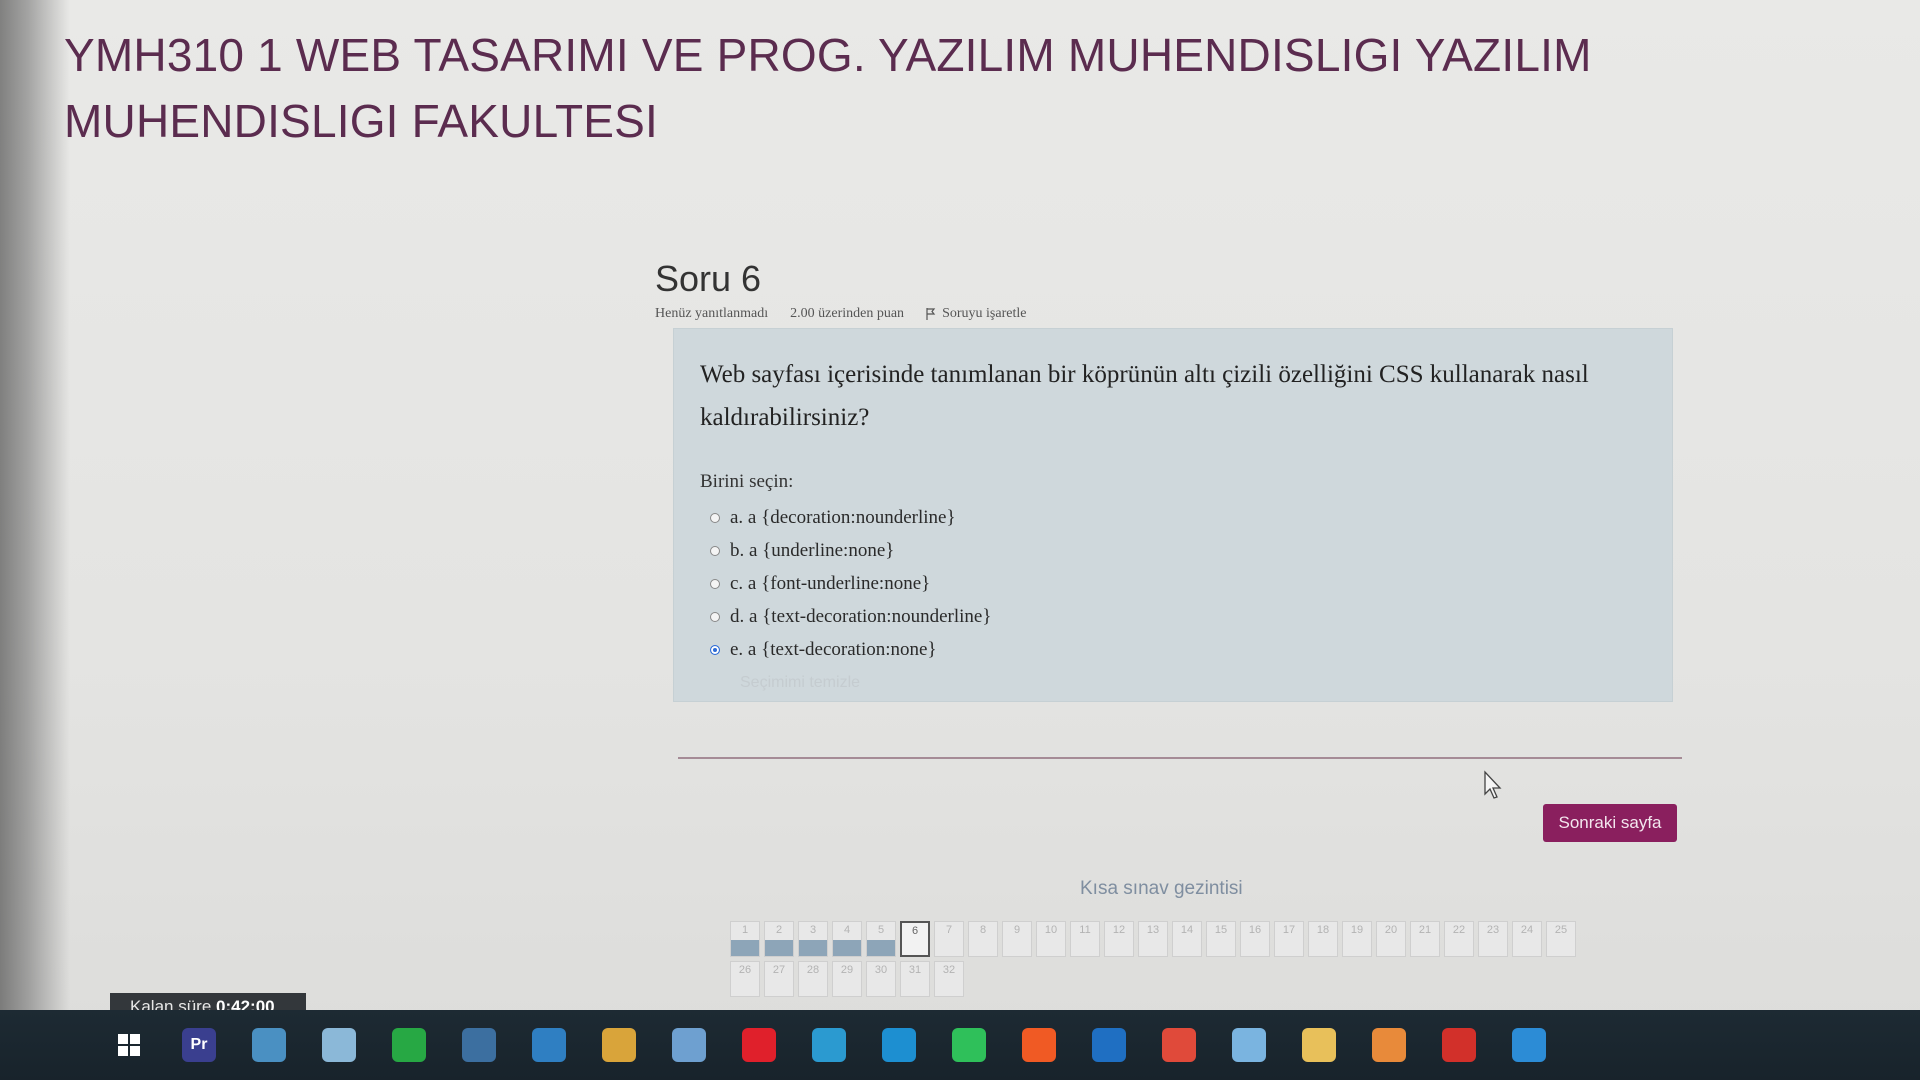 The image size is (1920, 1080). I want to click on divider, so click(1180, 758).